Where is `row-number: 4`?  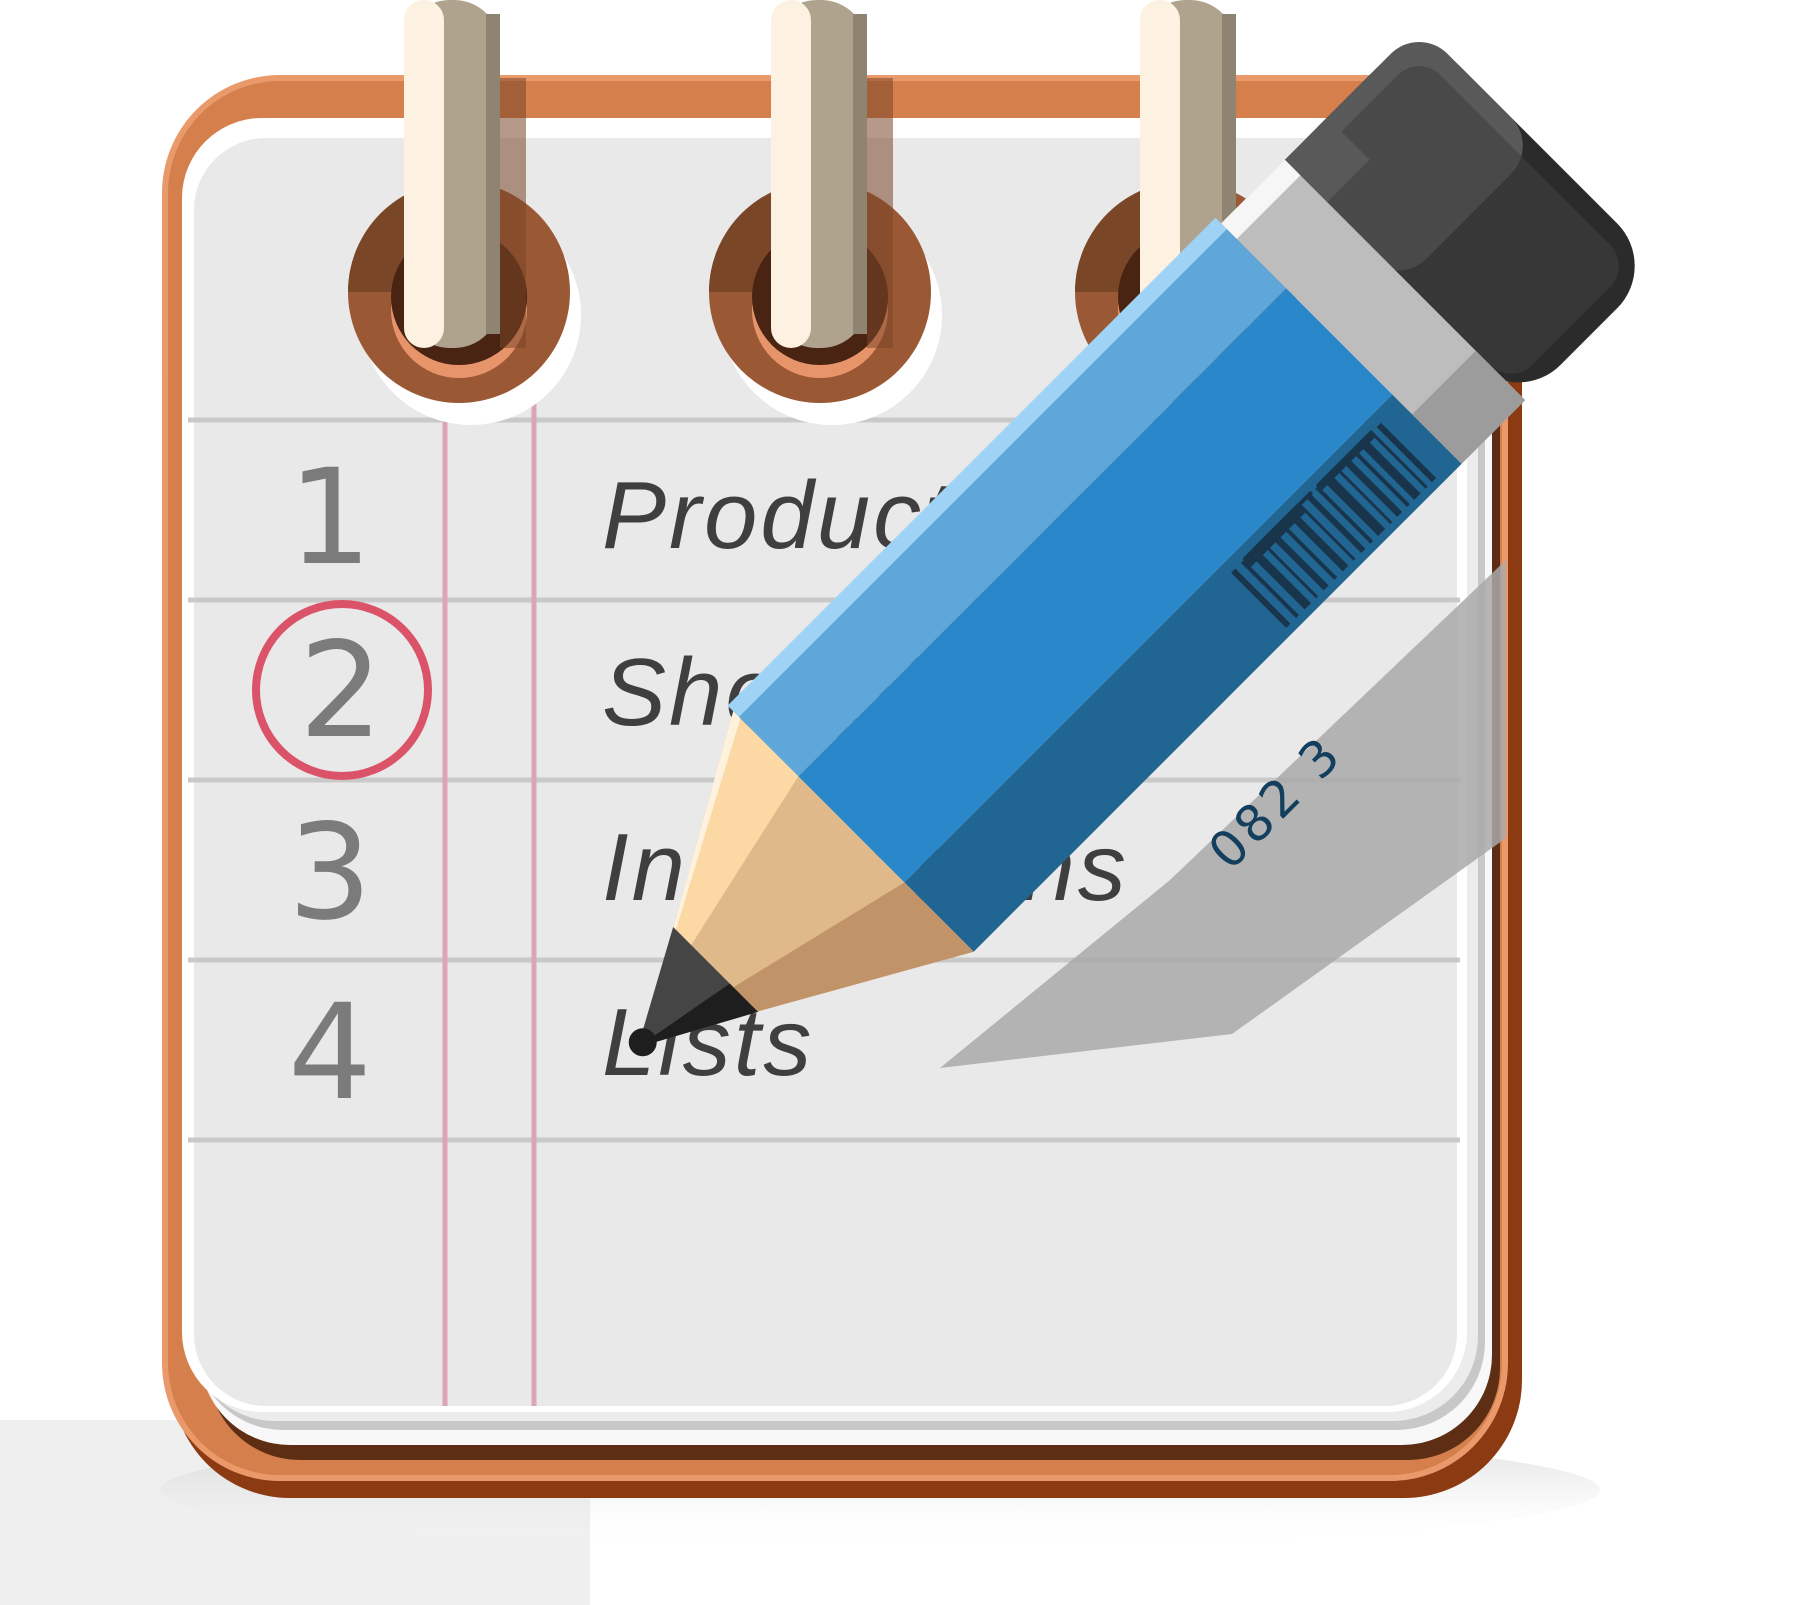 row-number: 4 is located at coordinates (330, 1053).